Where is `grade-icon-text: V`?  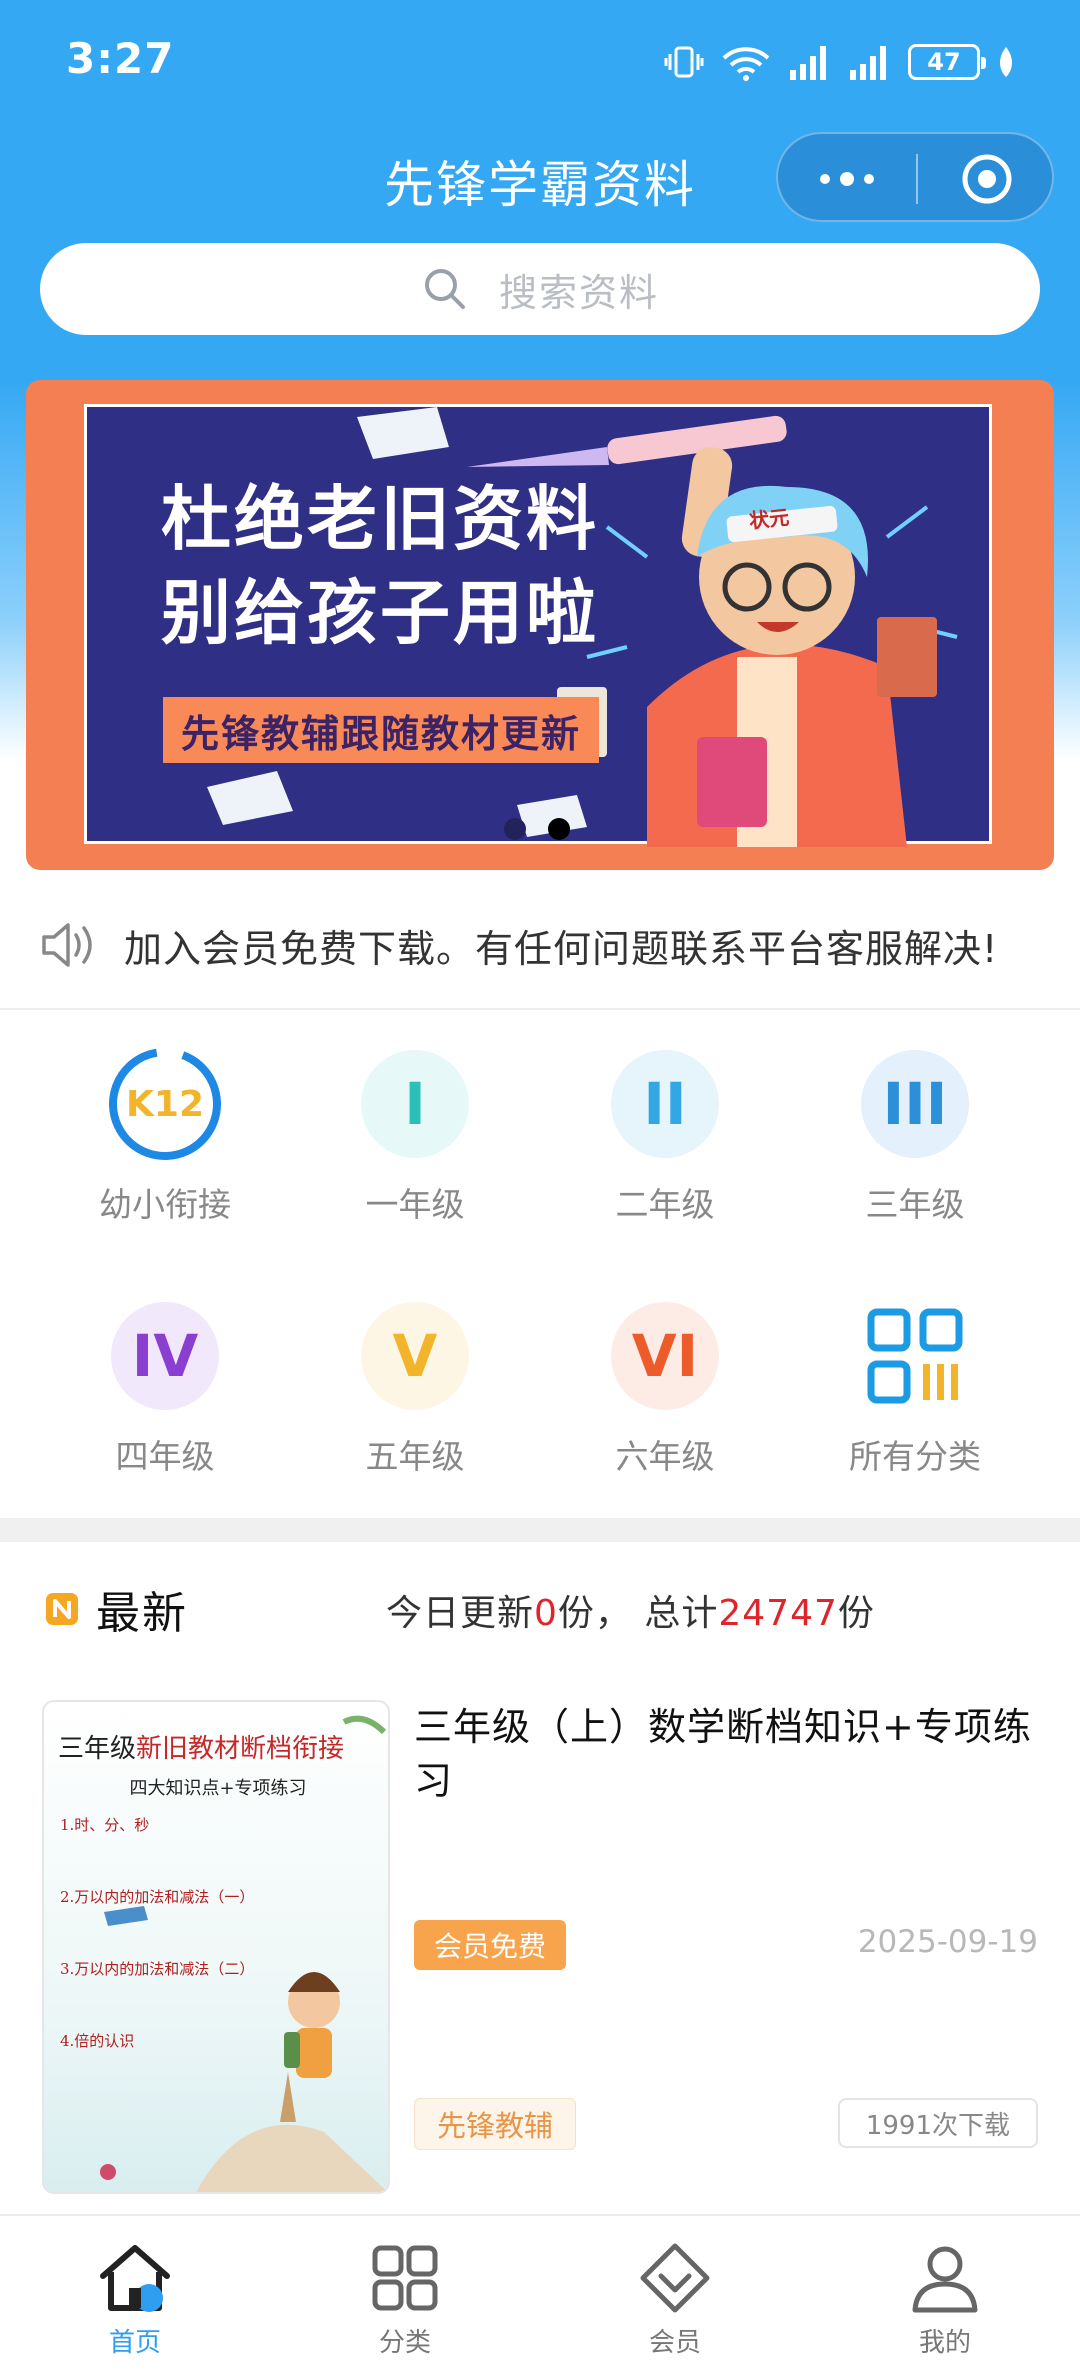
grade-icon-text: V is located at coordinates (415, 1356).